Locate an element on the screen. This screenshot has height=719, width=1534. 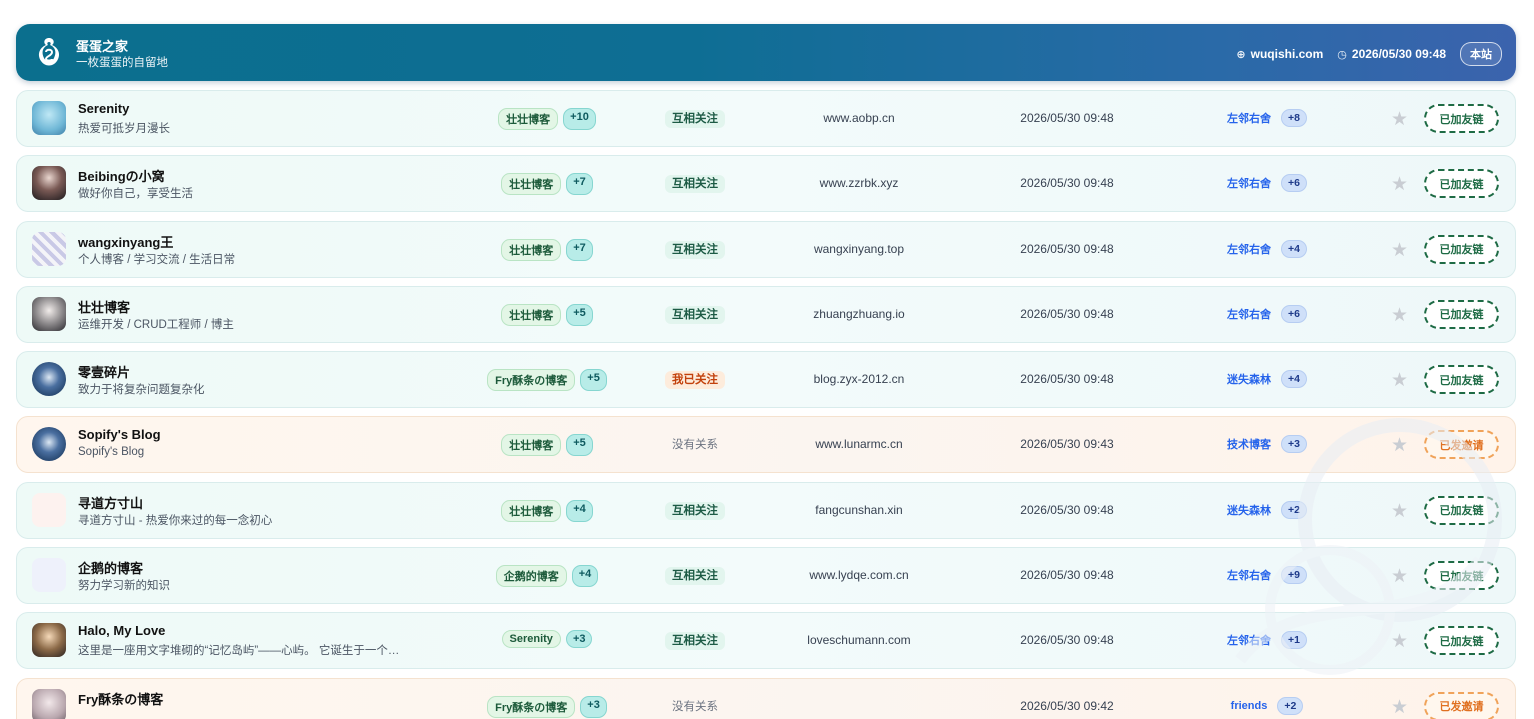
friend-name: Sopify's Blog is located at coordinates (119, 434).